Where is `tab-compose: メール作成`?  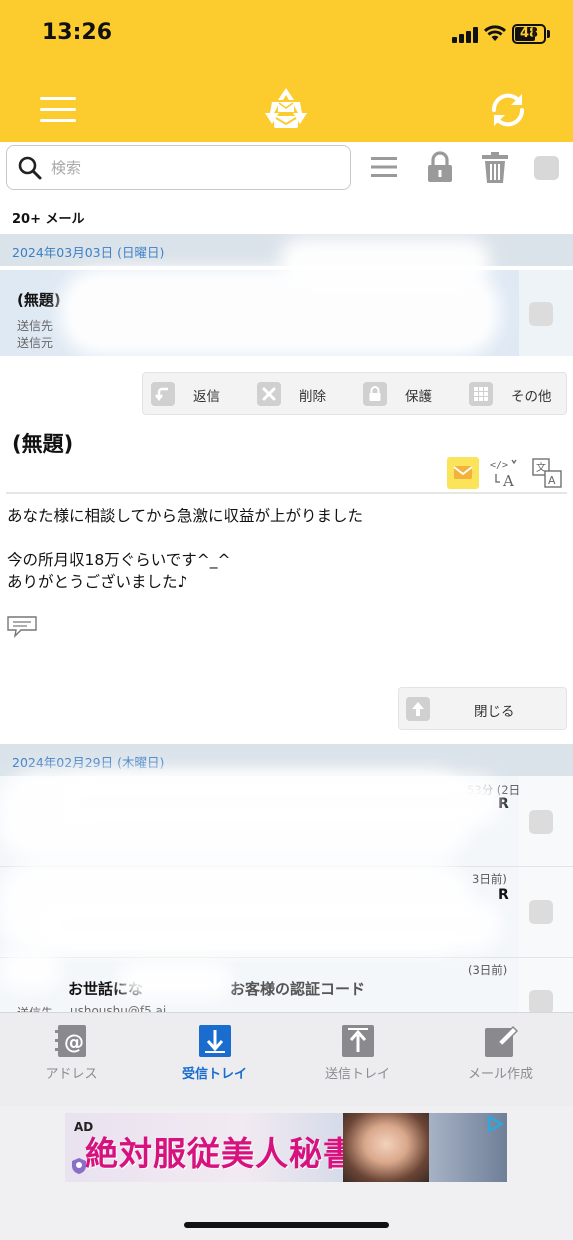
tab-compose: メール作成 is located at coordinates (500, 1059).